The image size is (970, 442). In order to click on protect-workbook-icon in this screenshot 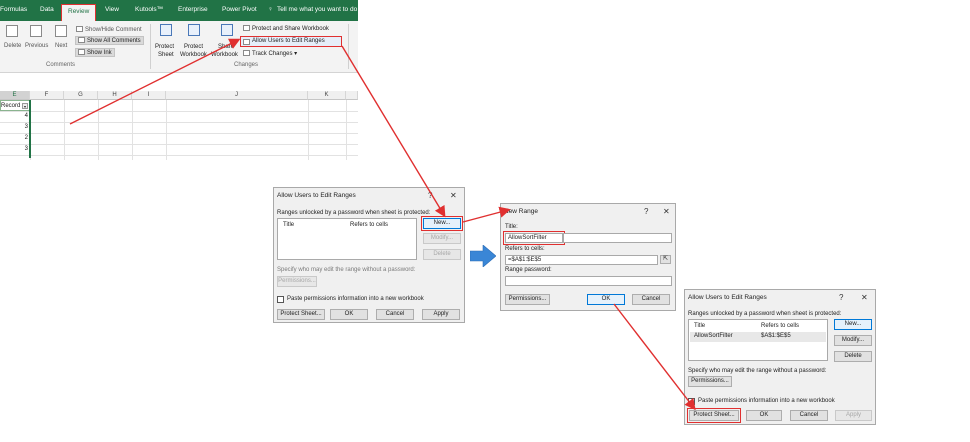, I will do `click(194, 30)`.